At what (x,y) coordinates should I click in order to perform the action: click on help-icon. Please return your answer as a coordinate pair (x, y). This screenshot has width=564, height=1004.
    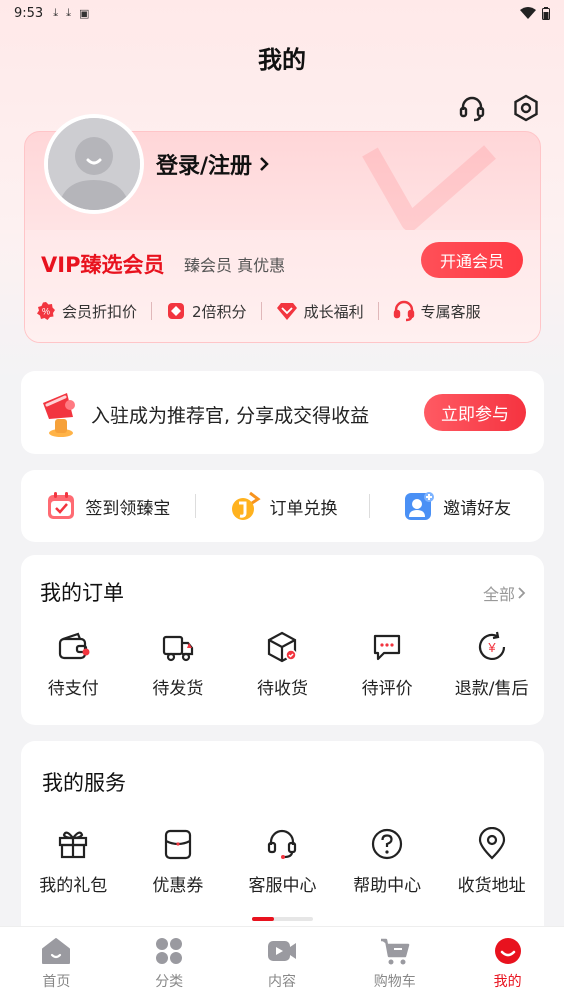
    Looking at the image, I should click on (387, 844).